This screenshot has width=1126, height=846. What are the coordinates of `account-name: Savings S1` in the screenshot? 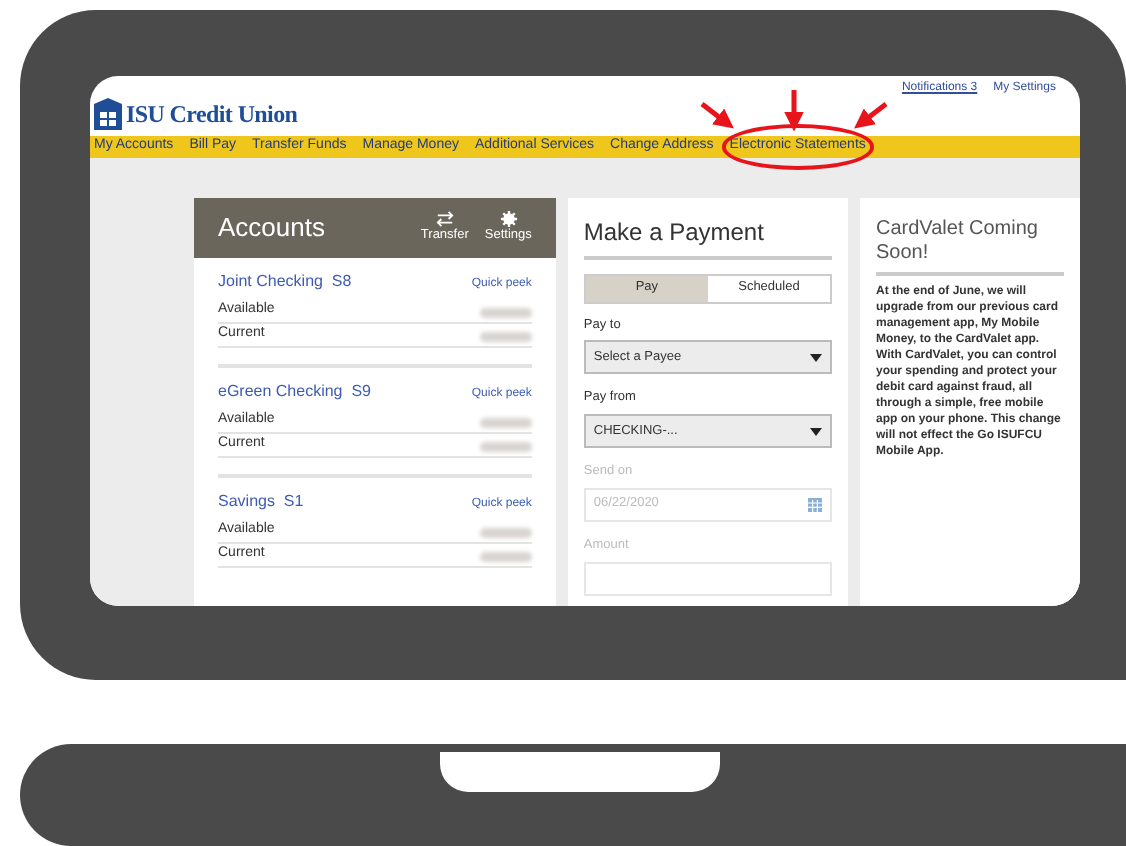 It's located at (261, 501).